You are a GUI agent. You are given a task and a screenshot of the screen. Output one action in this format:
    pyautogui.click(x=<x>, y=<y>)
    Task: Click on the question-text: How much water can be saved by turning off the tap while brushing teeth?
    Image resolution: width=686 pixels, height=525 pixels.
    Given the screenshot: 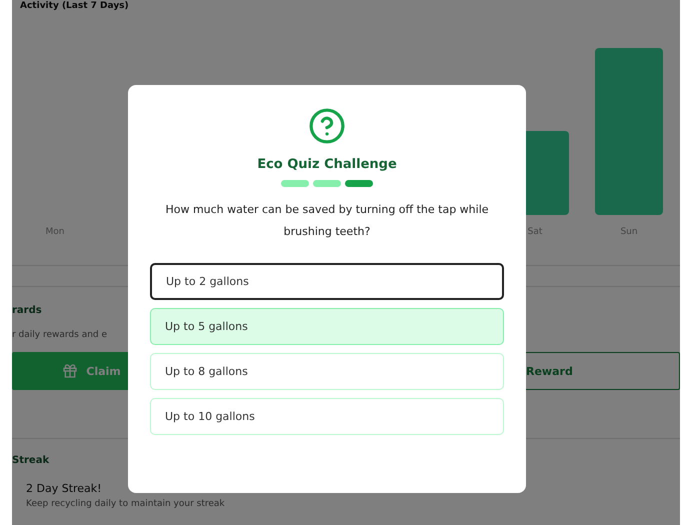 What is the action you would take?
    pyautogui.click(x=327, y=221)
    